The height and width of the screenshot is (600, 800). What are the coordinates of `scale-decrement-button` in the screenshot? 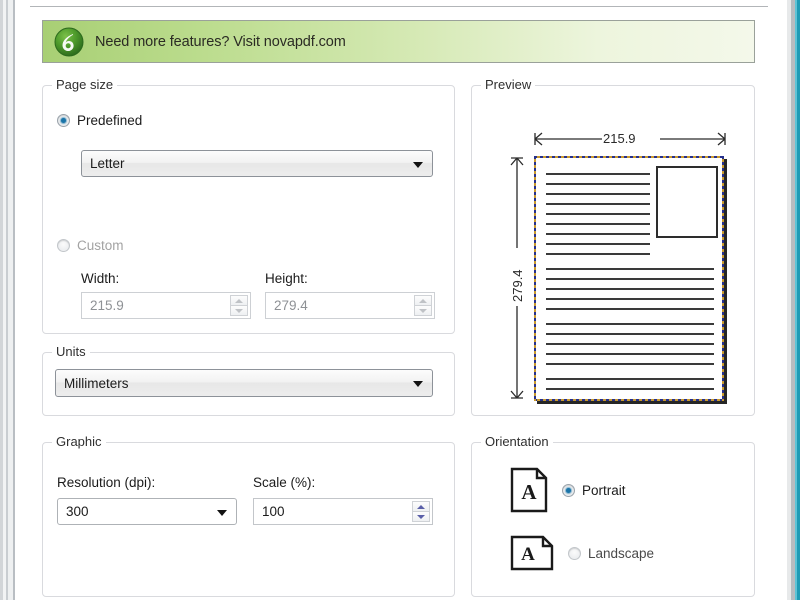 It's located at (421, 517).